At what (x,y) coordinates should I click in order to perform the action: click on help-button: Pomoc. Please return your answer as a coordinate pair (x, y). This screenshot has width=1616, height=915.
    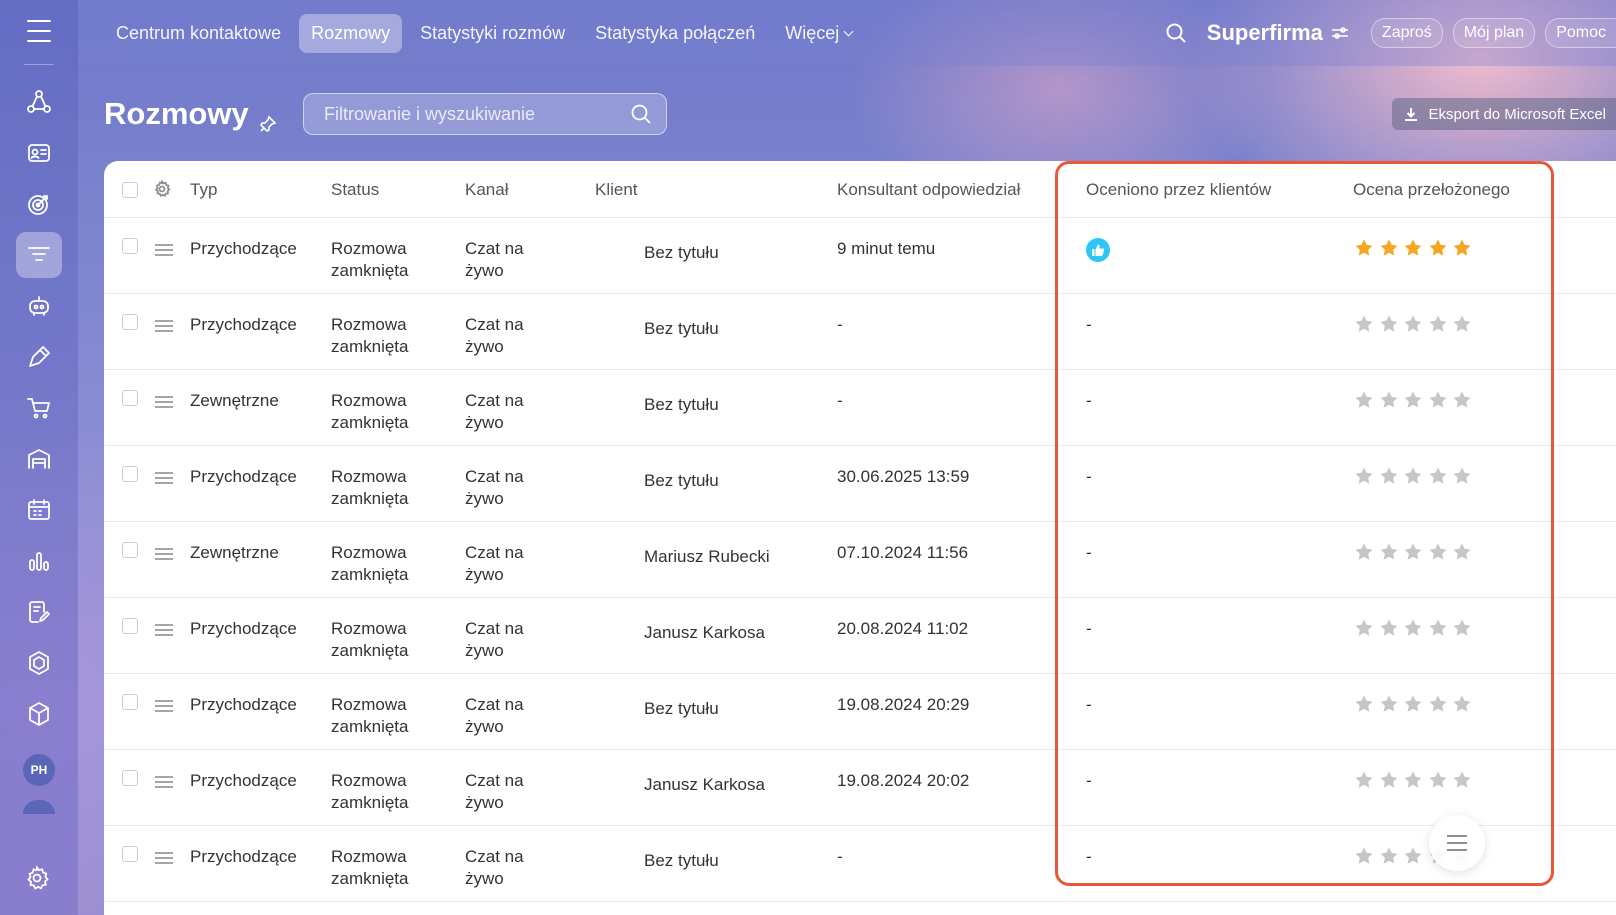
    Looking at the image, I should click on (1580, 33).